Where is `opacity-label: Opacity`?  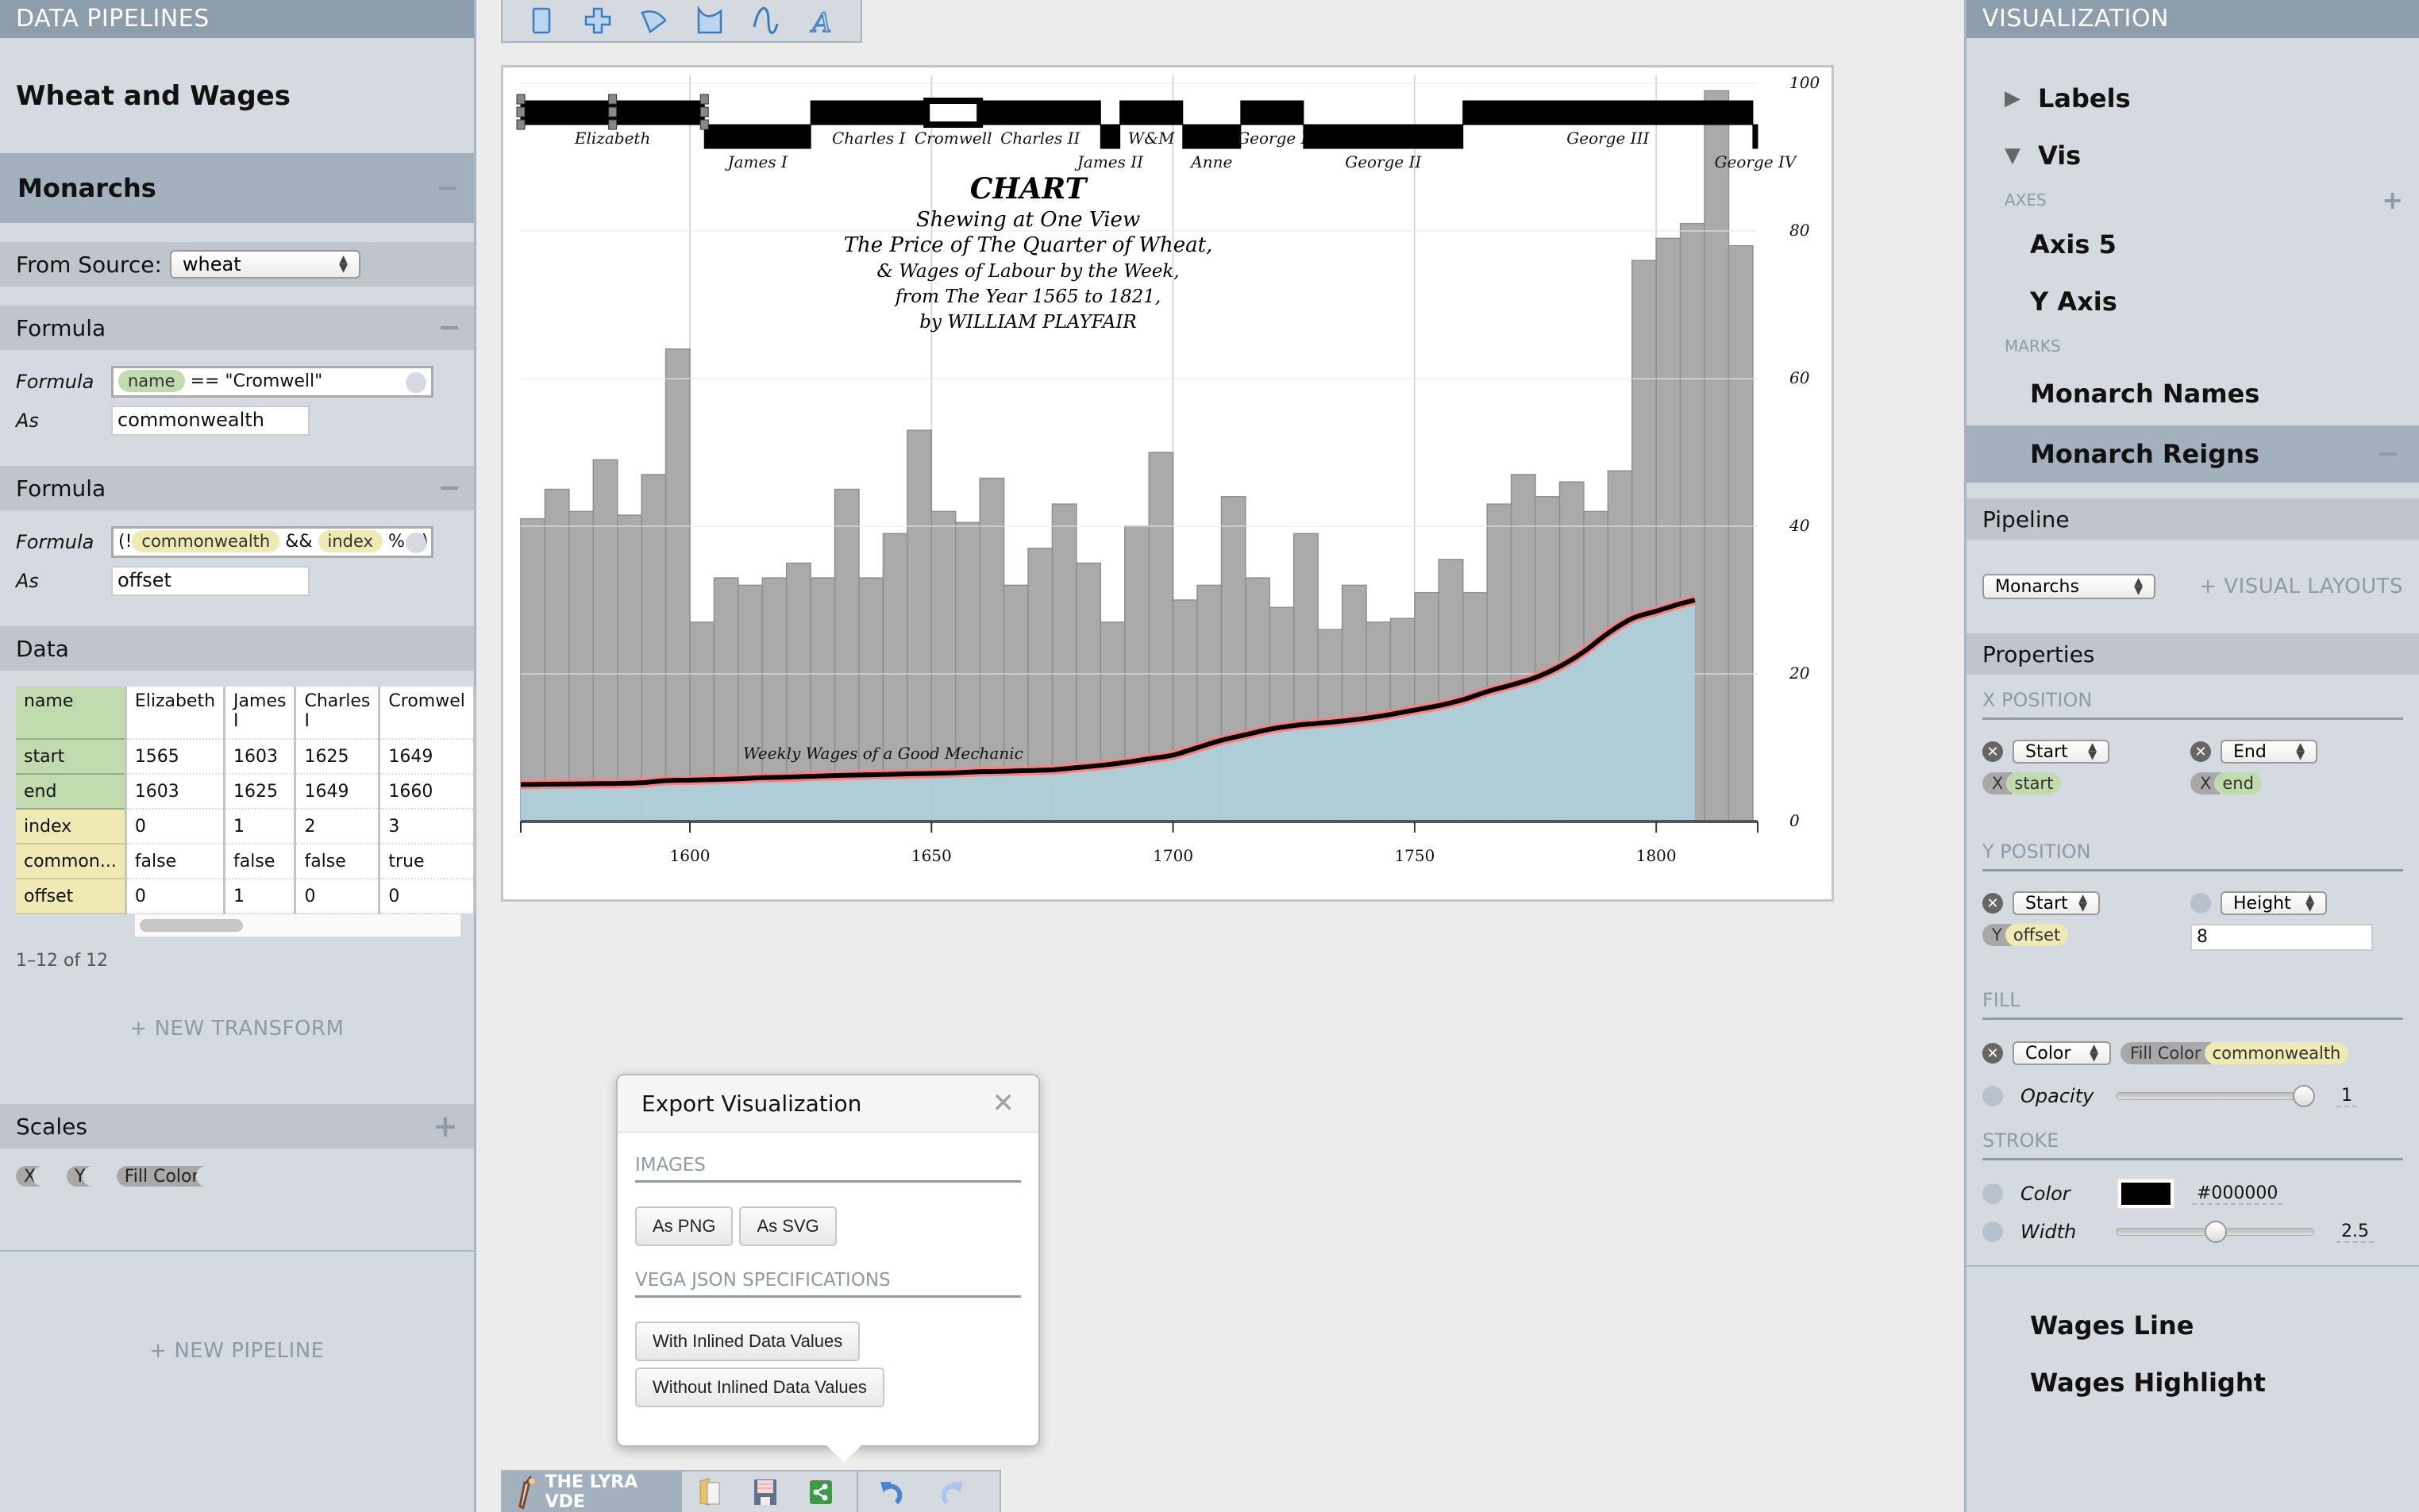
opacity-label: Opacity is located at coordinates (2057, 1096).